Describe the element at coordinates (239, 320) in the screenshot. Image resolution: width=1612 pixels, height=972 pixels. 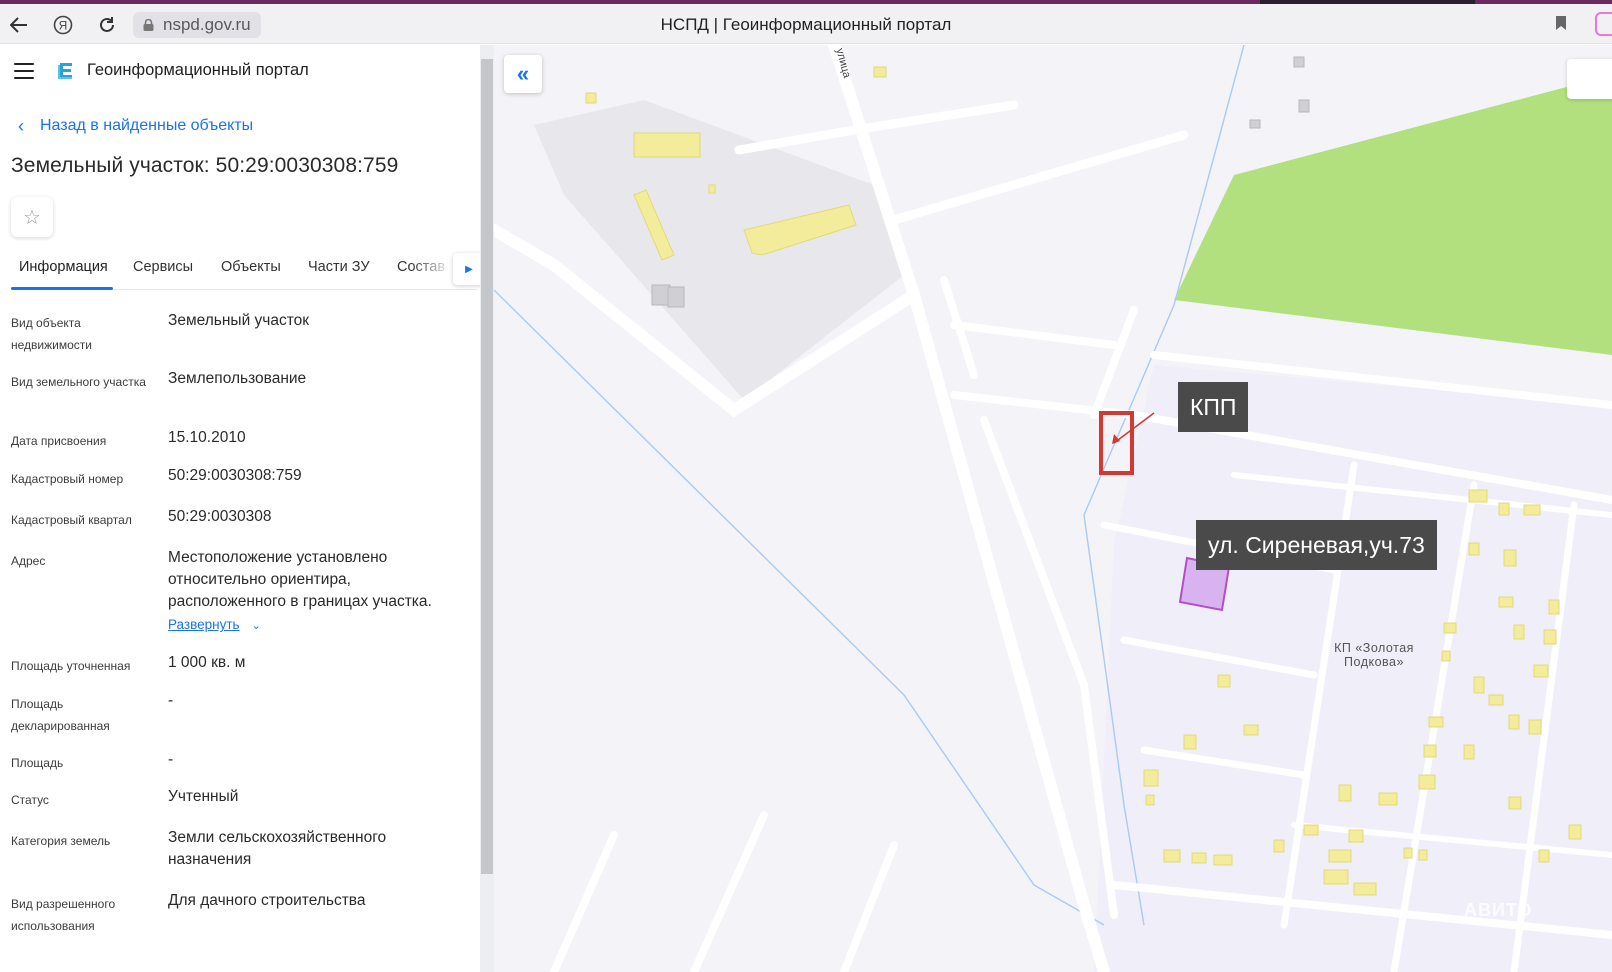
I see `prop-value: Земельный участок` at that location.